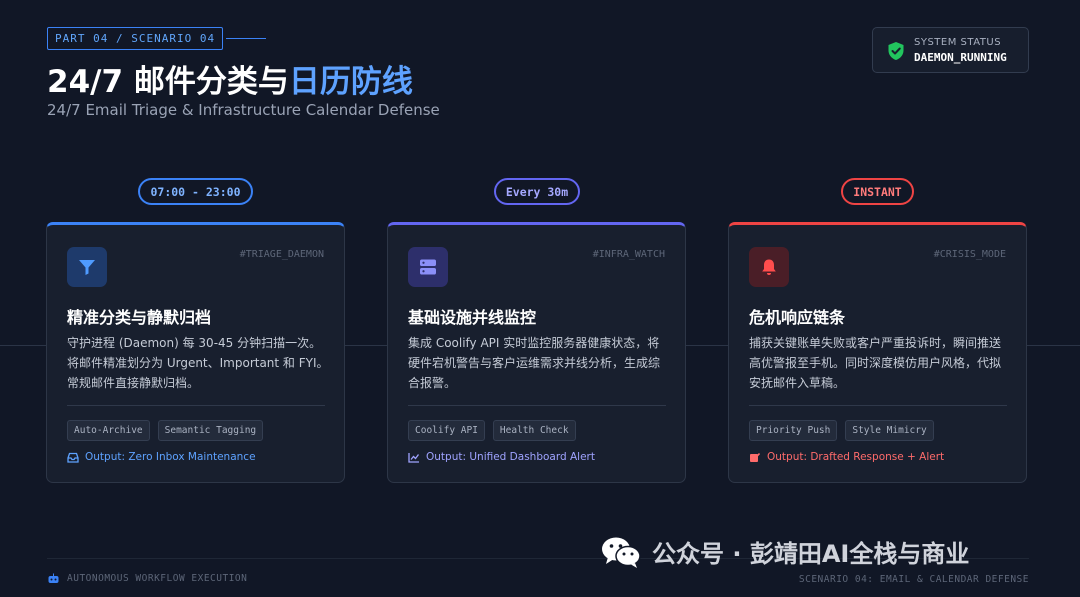 Image resolution: width=1080 pixels, height=597 pixels. Describe the element at coordinates (510, 457) in the screenshot. I see `card-output-text: Output: Unified Dashboard Alert` at that location.